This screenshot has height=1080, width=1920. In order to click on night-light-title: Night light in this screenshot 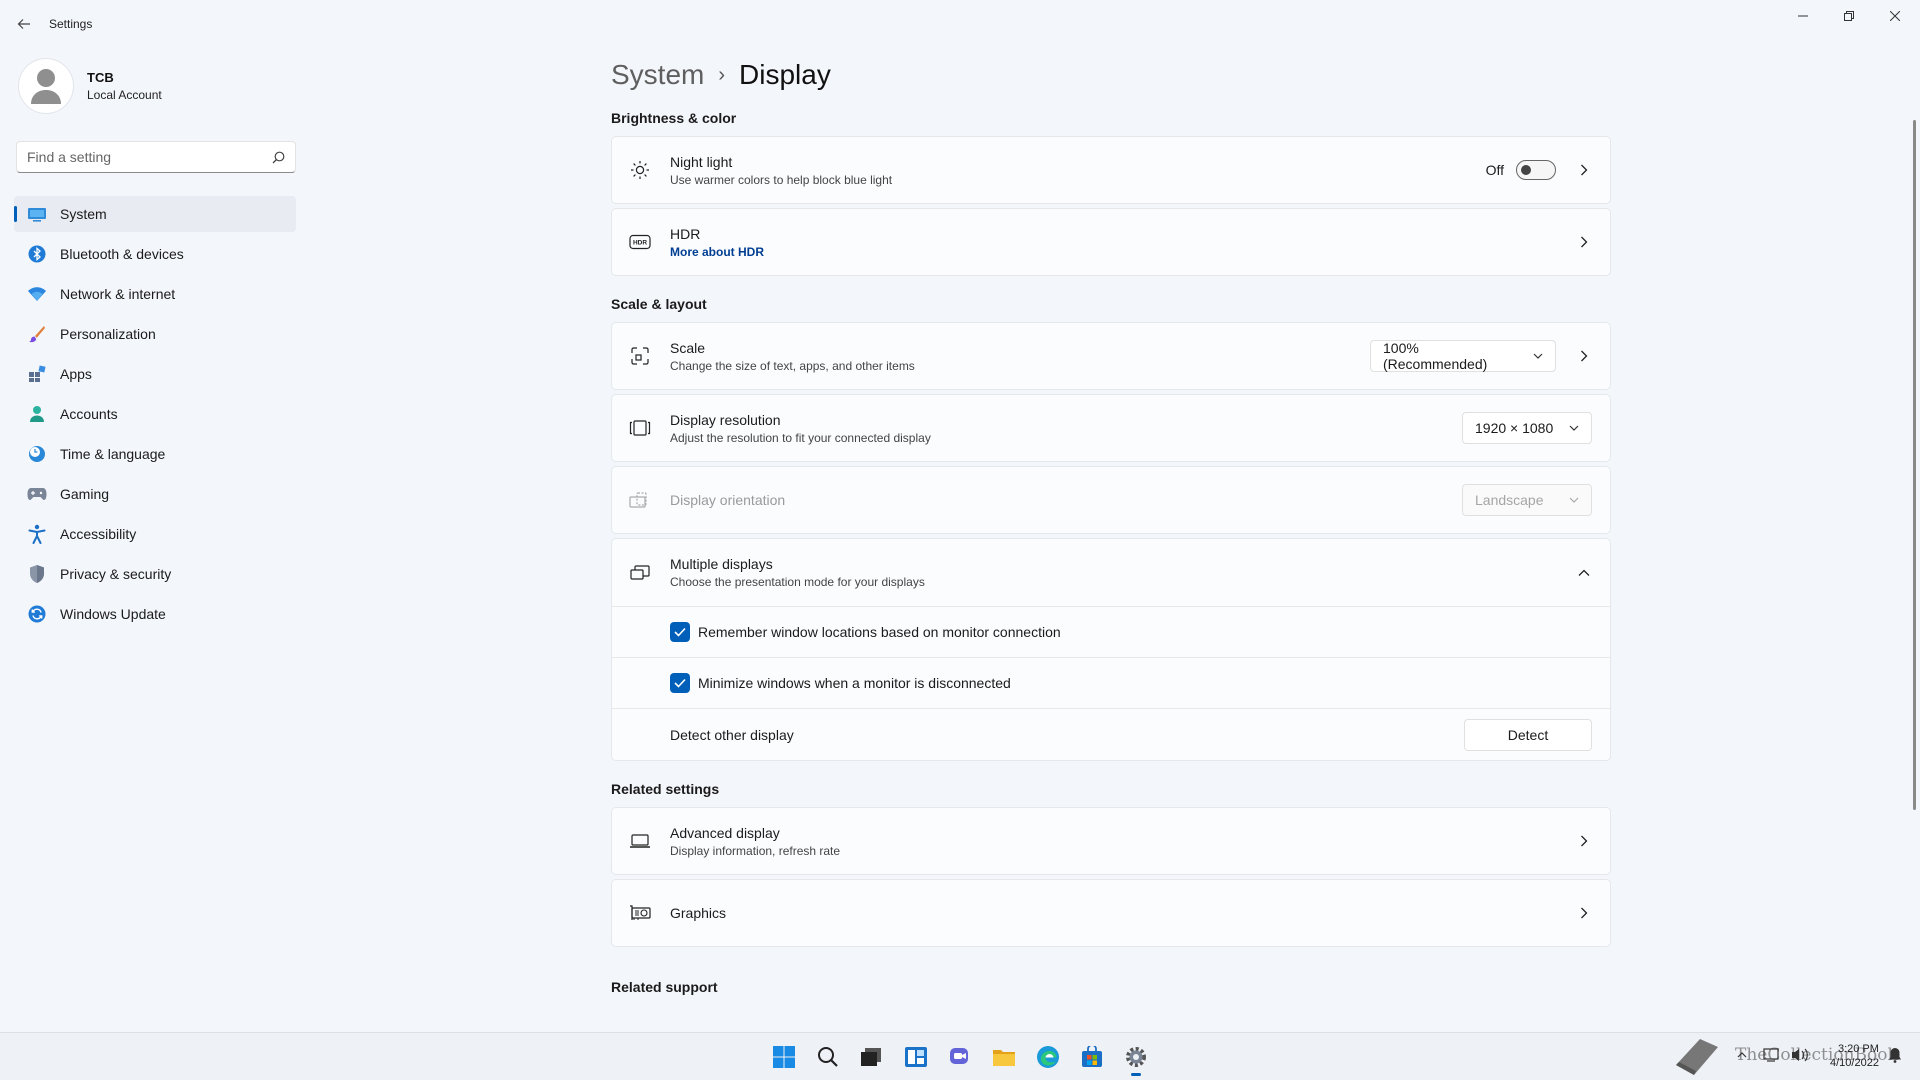, I will do `click(701, 161)`.